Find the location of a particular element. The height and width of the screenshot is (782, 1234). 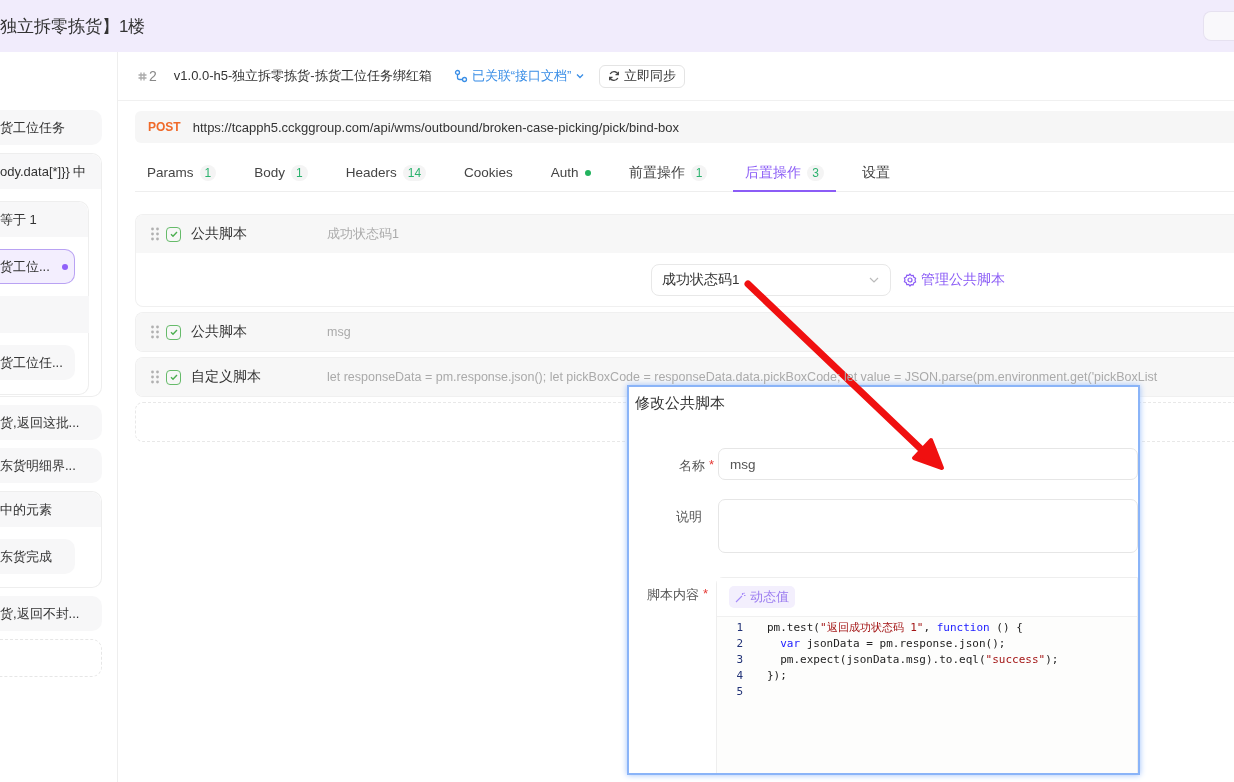

chevron-down-icon is located at coordinates (580, 76).